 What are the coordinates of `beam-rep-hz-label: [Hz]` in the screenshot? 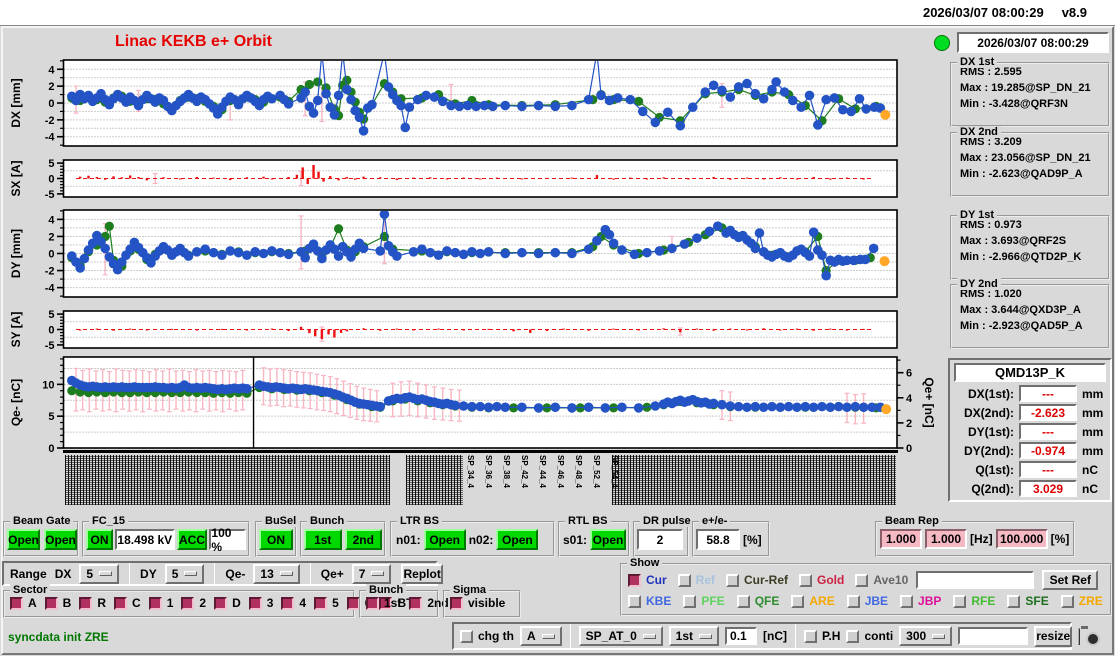 It's located at (981, 539).